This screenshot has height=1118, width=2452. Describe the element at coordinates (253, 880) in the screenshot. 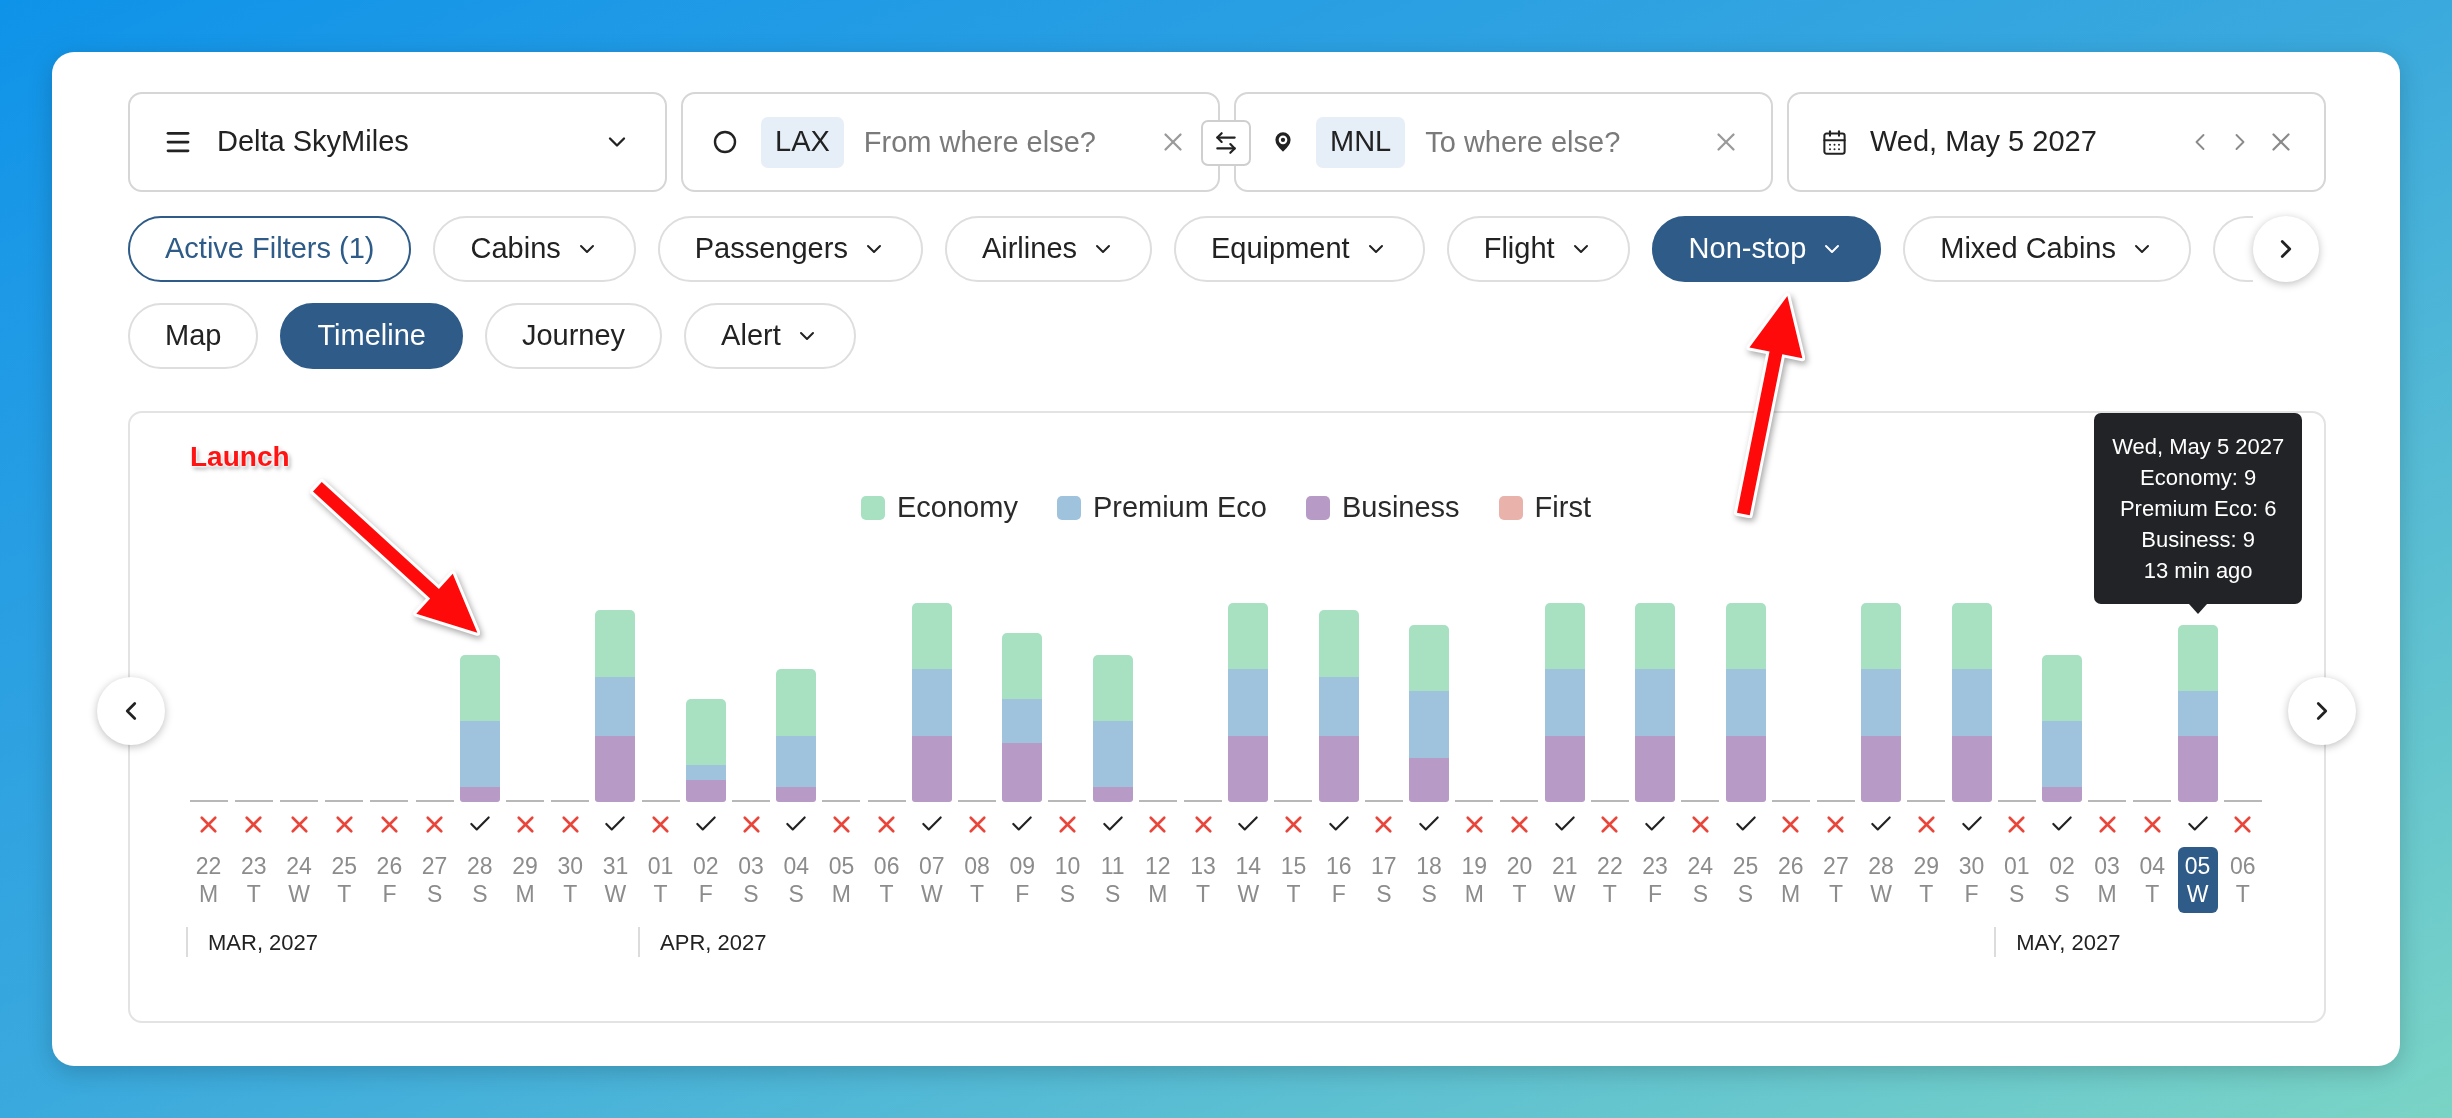

I see `day-button: 23 T` at that location.